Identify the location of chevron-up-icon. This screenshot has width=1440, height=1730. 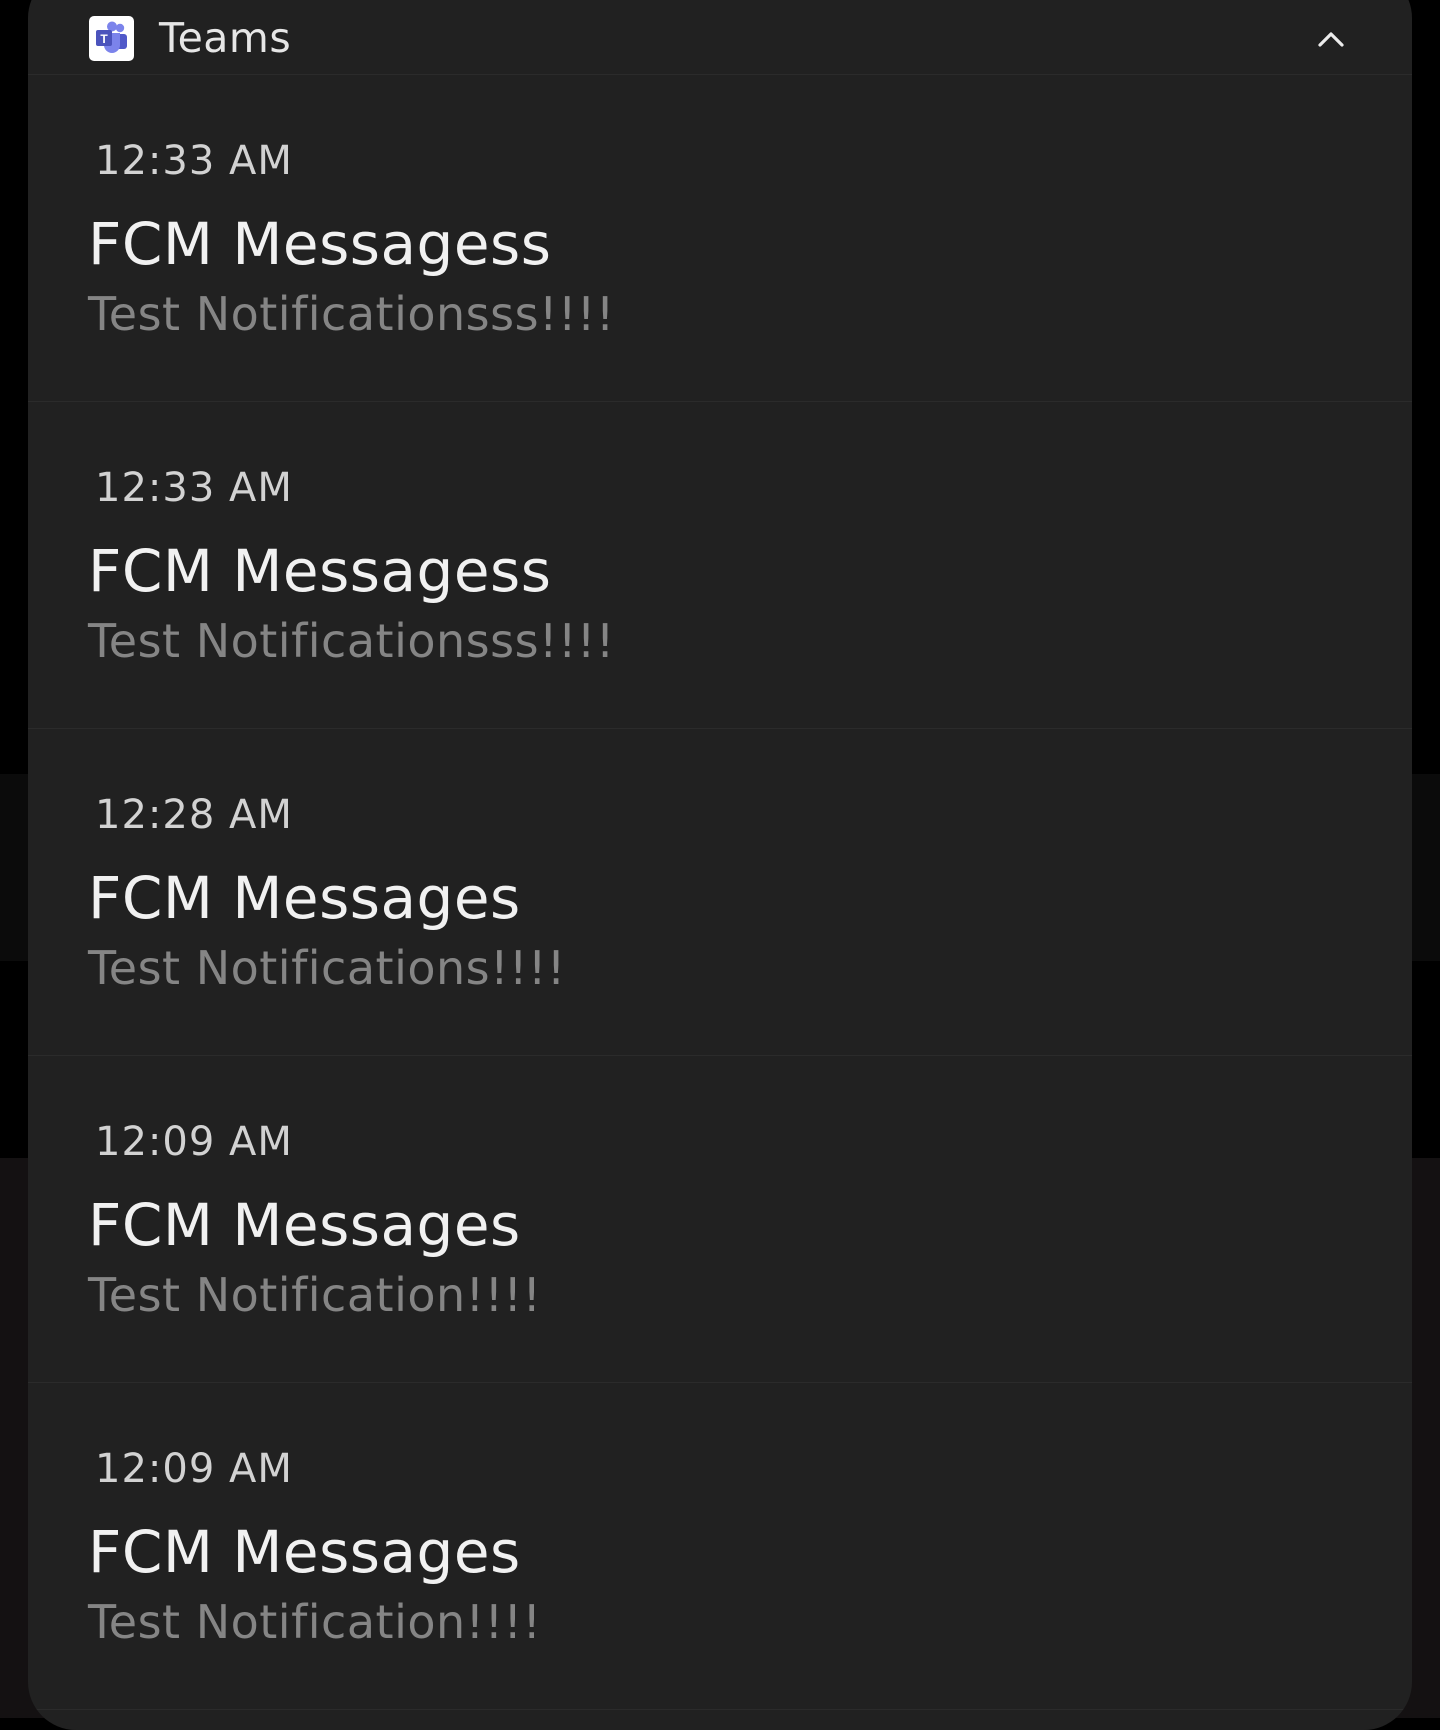
(1331, 39).